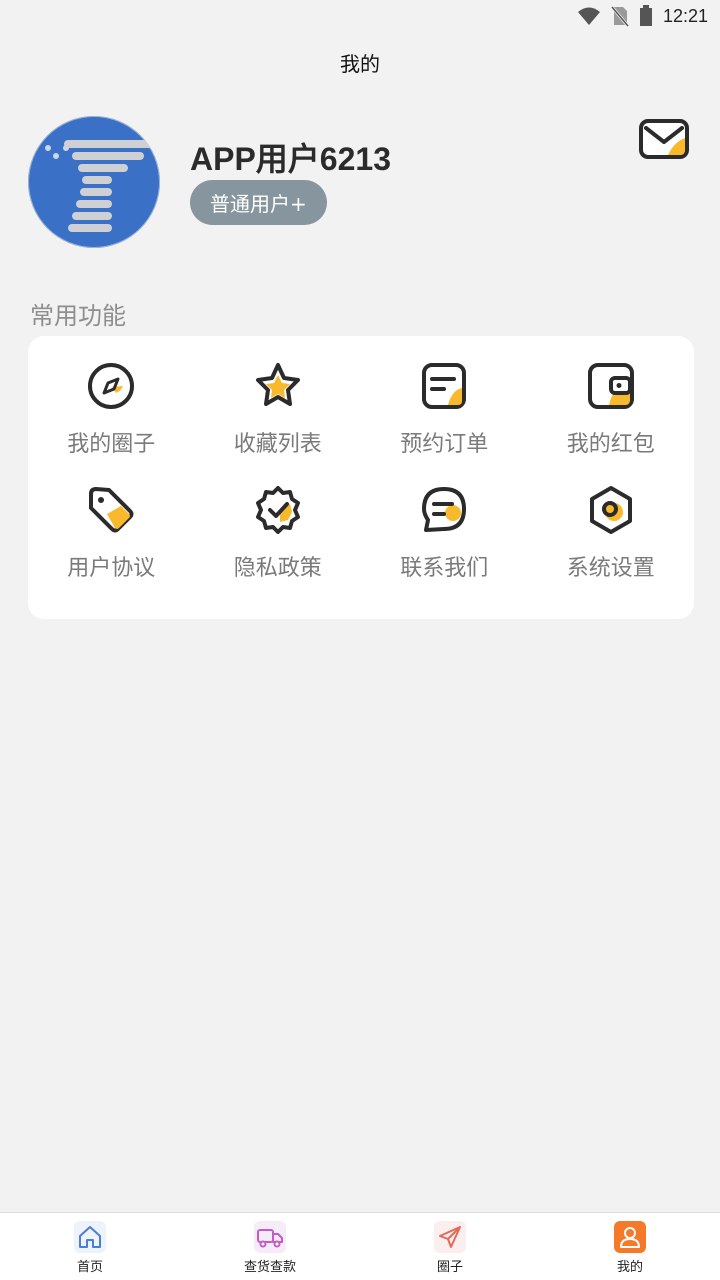  I want to click on avatar, so click(94, 182).